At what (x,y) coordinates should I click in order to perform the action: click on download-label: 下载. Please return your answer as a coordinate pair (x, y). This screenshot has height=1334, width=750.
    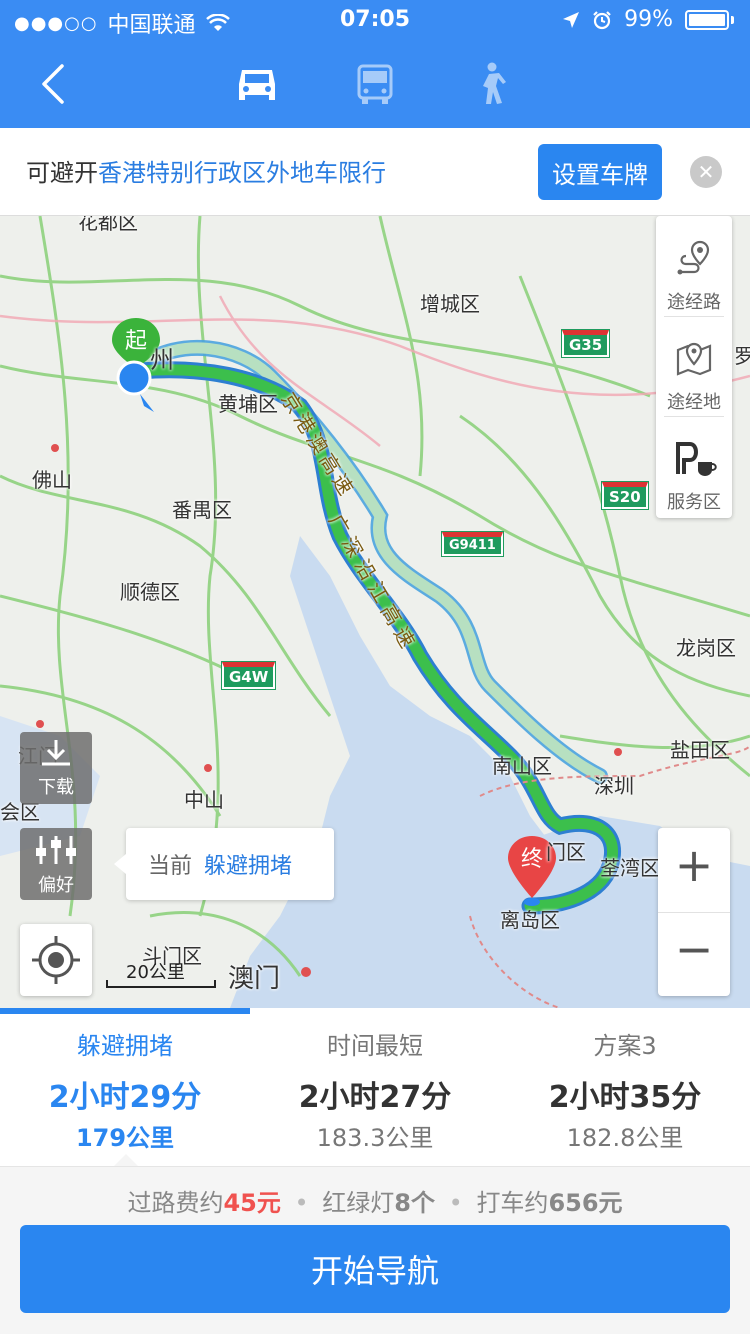
    Looking at the image, I should click on (56, 787).